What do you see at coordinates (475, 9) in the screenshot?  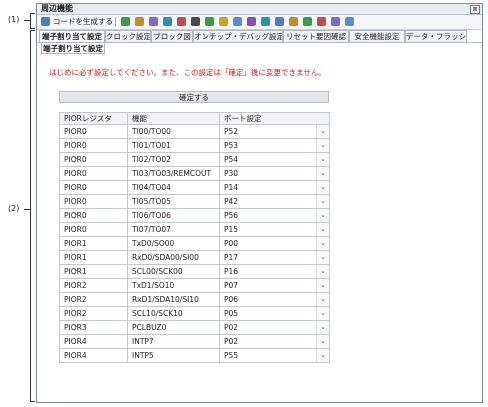 I see `close-button: ⊠` at bounding box center [475, 9].